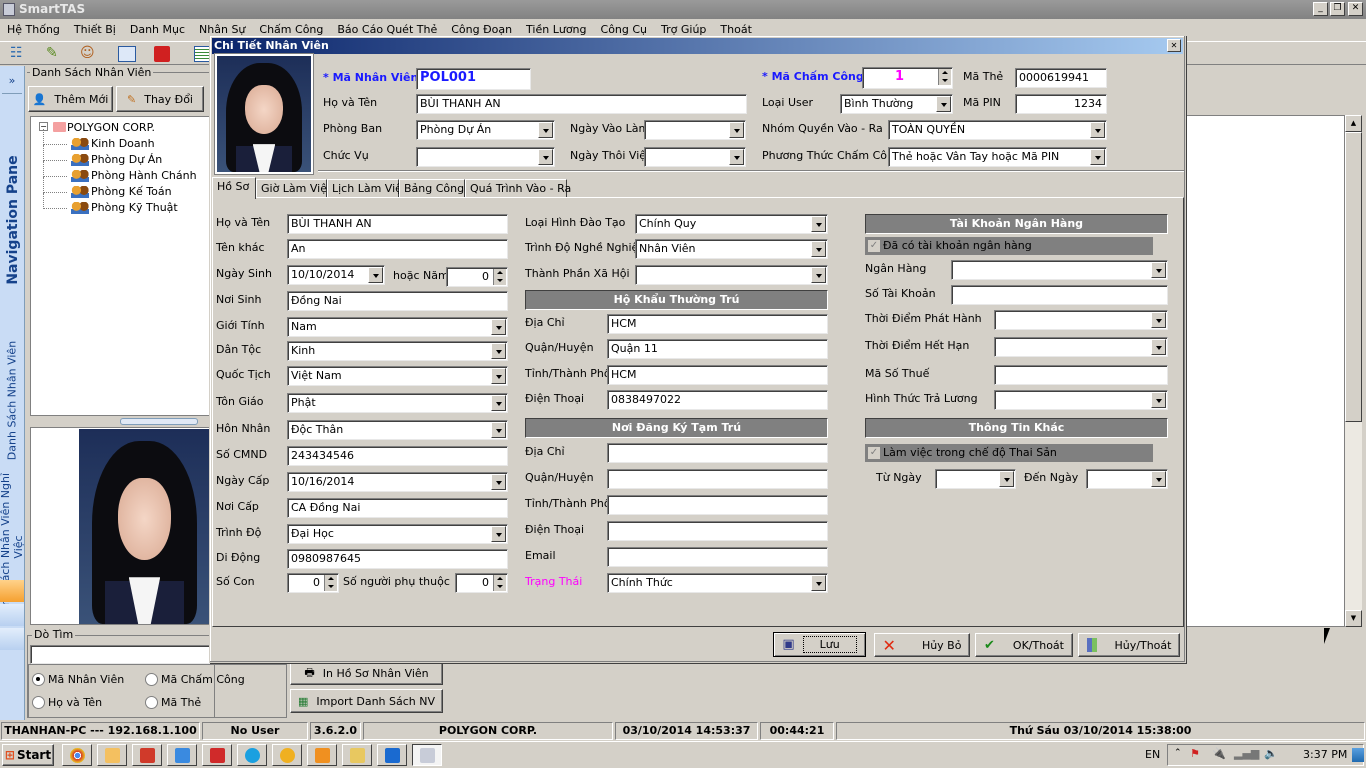  Describe the element at coordinates (695, 157) in the screenshot. I see `dialog-header-5-dropdown` at that location.